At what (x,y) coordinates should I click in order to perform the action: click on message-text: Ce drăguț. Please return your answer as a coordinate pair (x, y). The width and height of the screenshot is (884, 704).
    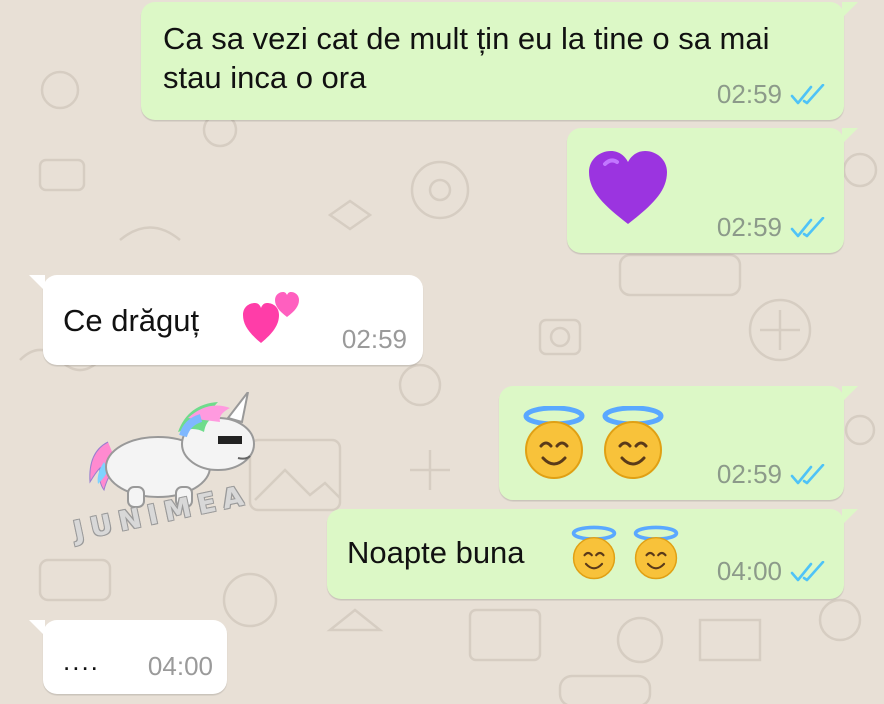
    Looking at the image, I should click on (131, 320).